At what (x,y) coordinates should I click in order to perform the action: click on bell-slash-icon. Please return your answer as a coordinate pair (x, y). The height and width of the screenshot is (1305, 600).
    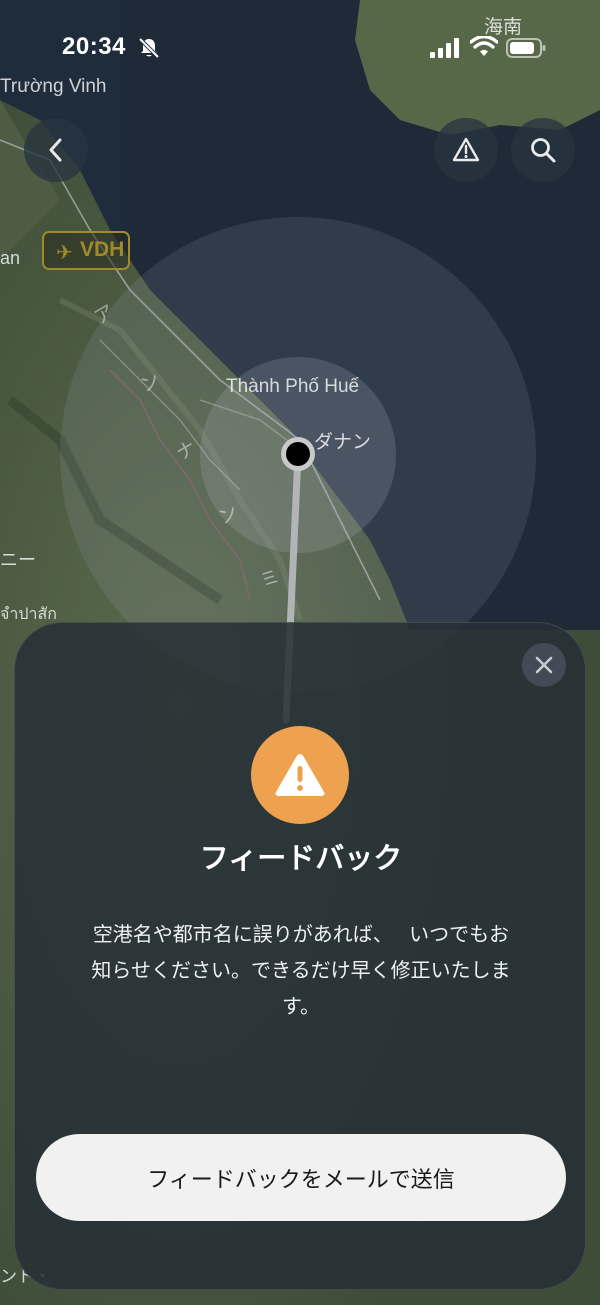
    Looking at the image, I should click on (149, 48).